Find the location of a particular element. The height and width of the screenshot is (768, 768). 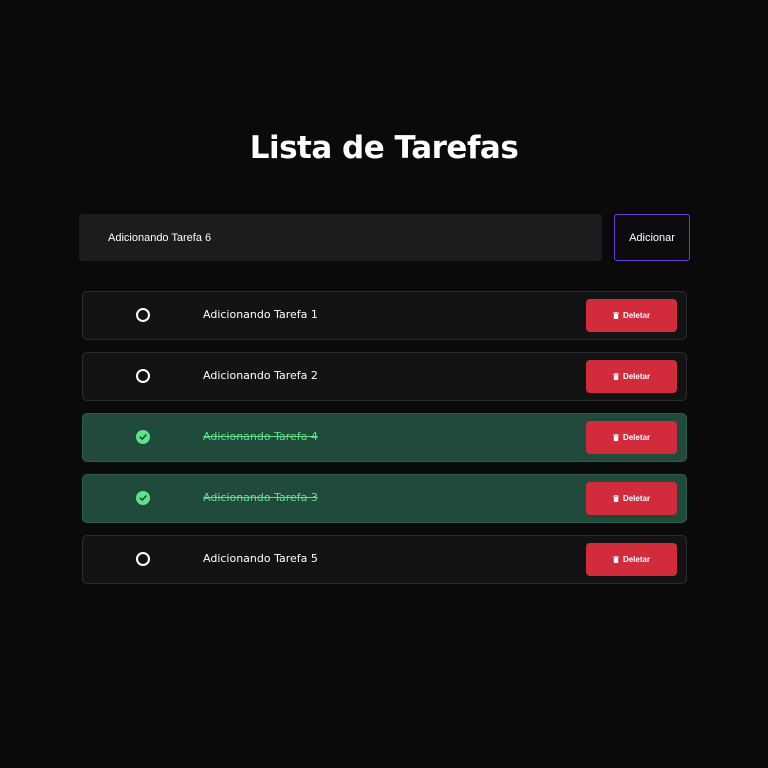

task-text: Adicionando Tarefa 2 is located at coordinates (260, 375).